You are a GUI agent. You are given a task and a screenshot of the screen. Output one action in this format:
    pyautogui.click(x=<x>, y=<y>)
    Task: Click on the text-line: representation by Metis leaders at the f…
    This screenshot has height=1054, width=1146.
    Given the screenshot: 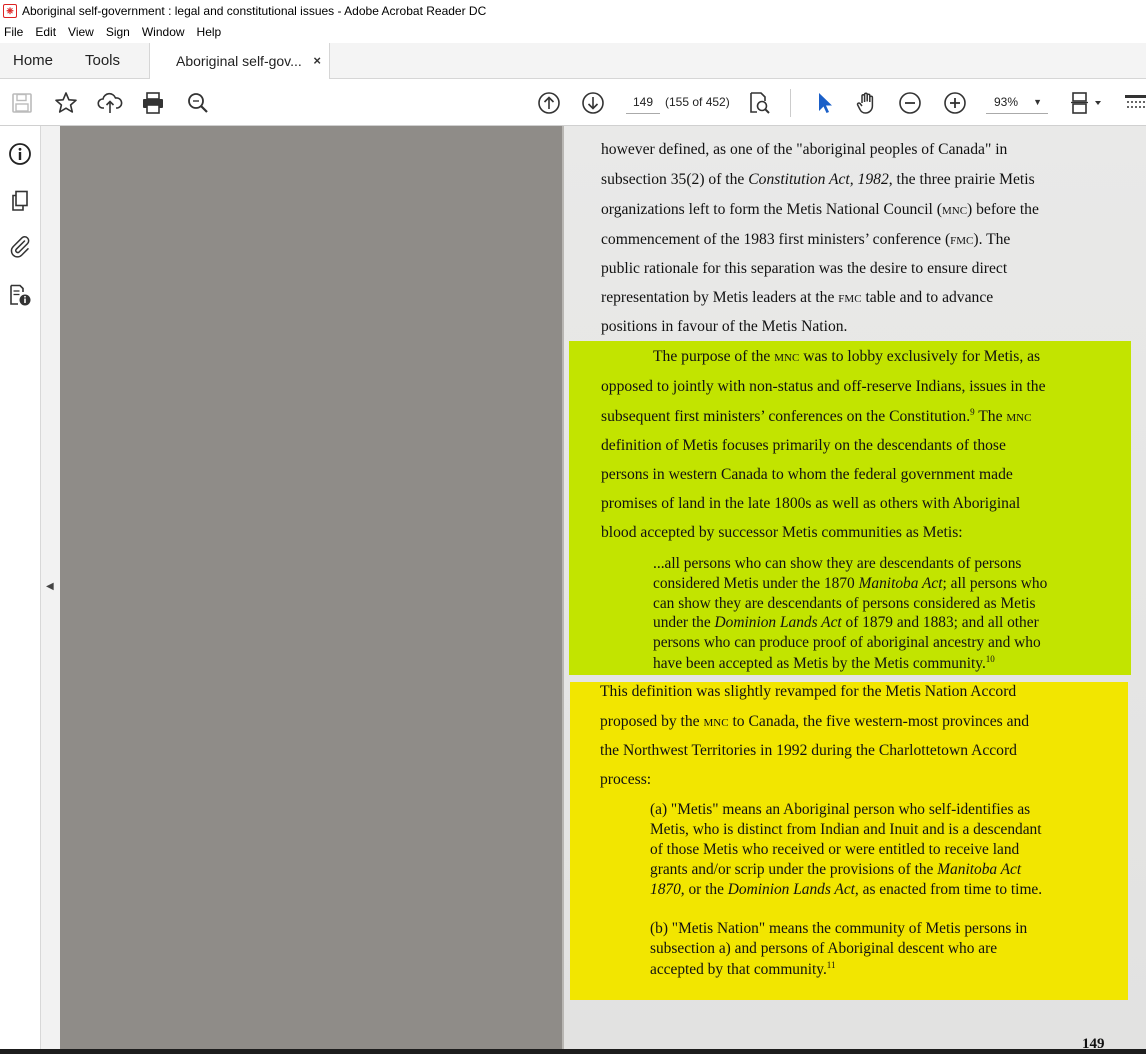 What is the action you would take?
    pyautogui.click(x=797, y=297)
    